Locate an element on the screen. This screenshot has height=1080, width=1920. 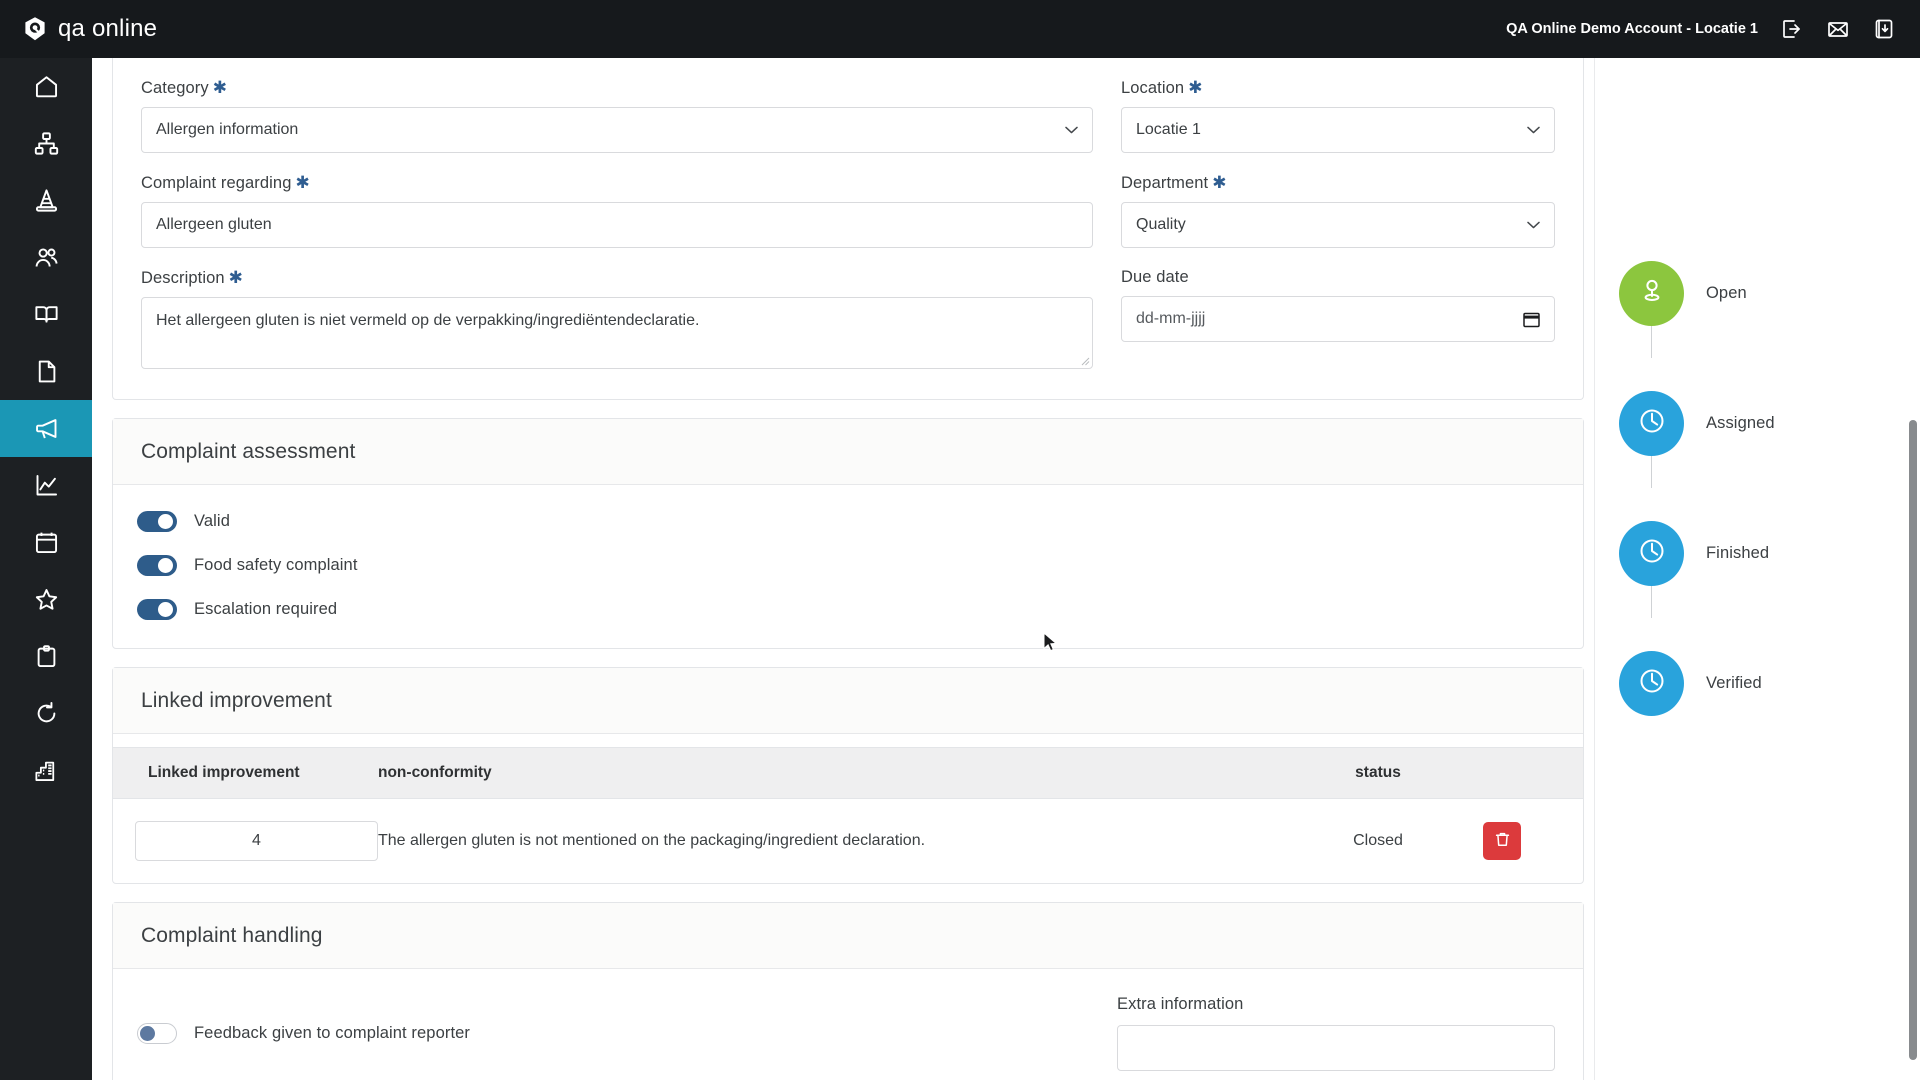
complaint-regarding-value: Allergeen gluten is located at coordinates (214, 224).